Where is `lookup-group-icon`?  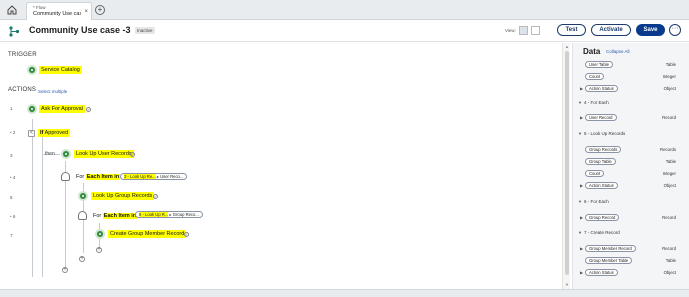
lookup-group-icon is located at coordinates (83, 196).